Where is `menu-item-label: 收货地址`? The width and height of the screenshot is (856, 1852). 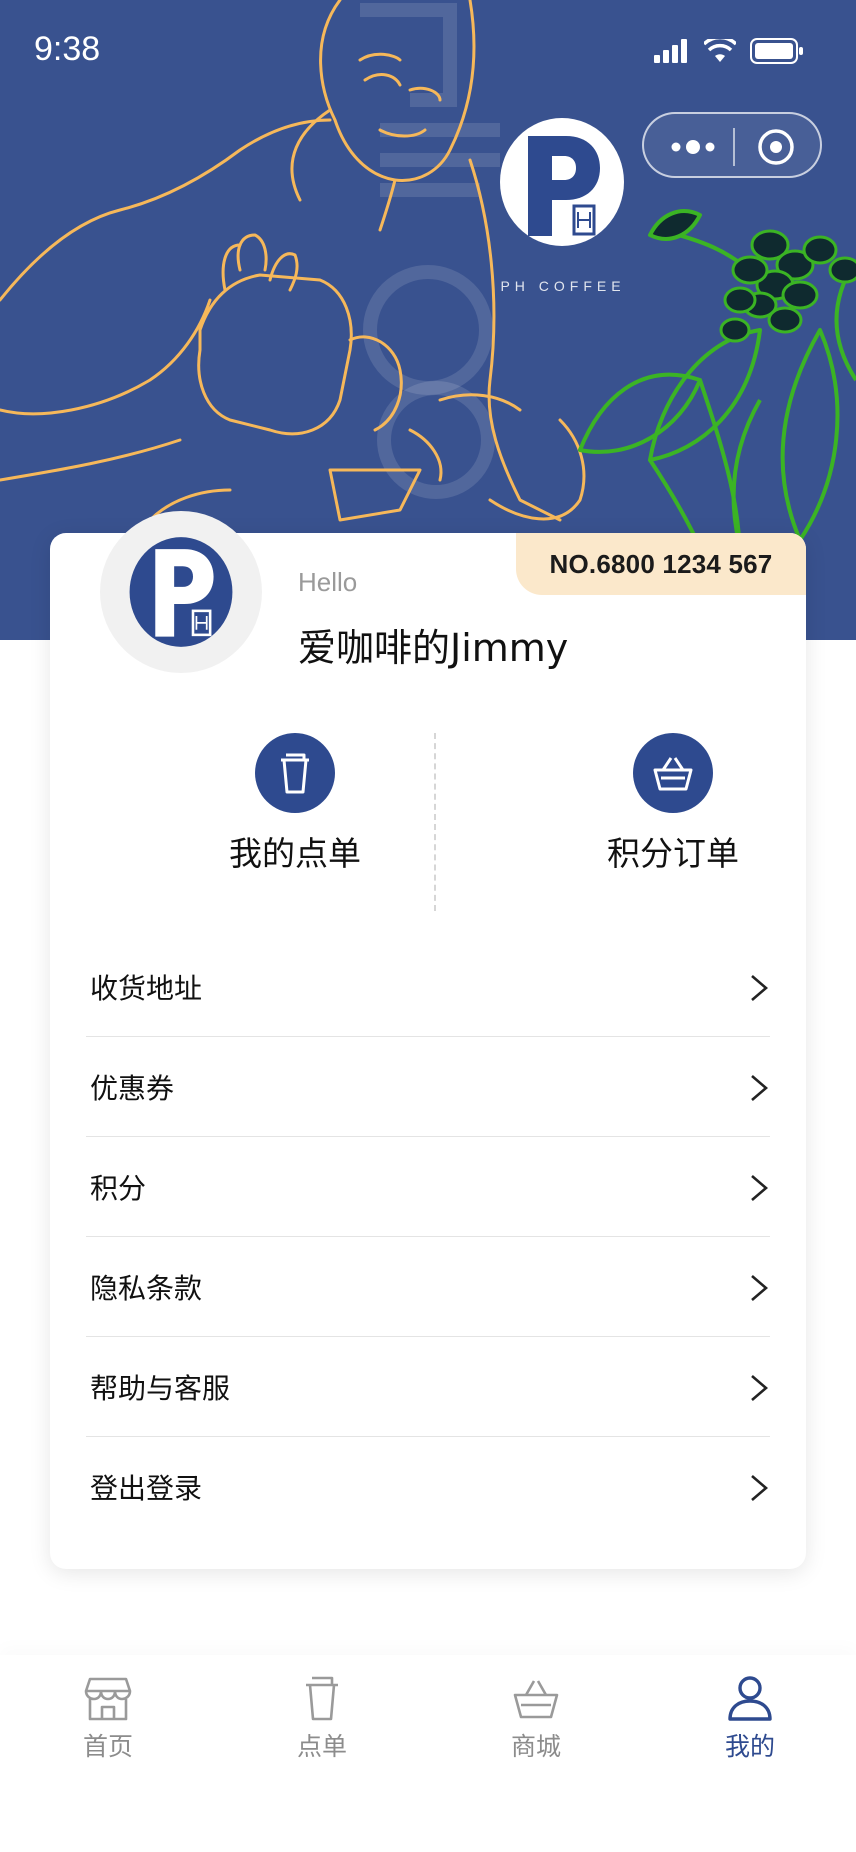
menu-item-label: 收货地址 is located at coordinates (146, 988).